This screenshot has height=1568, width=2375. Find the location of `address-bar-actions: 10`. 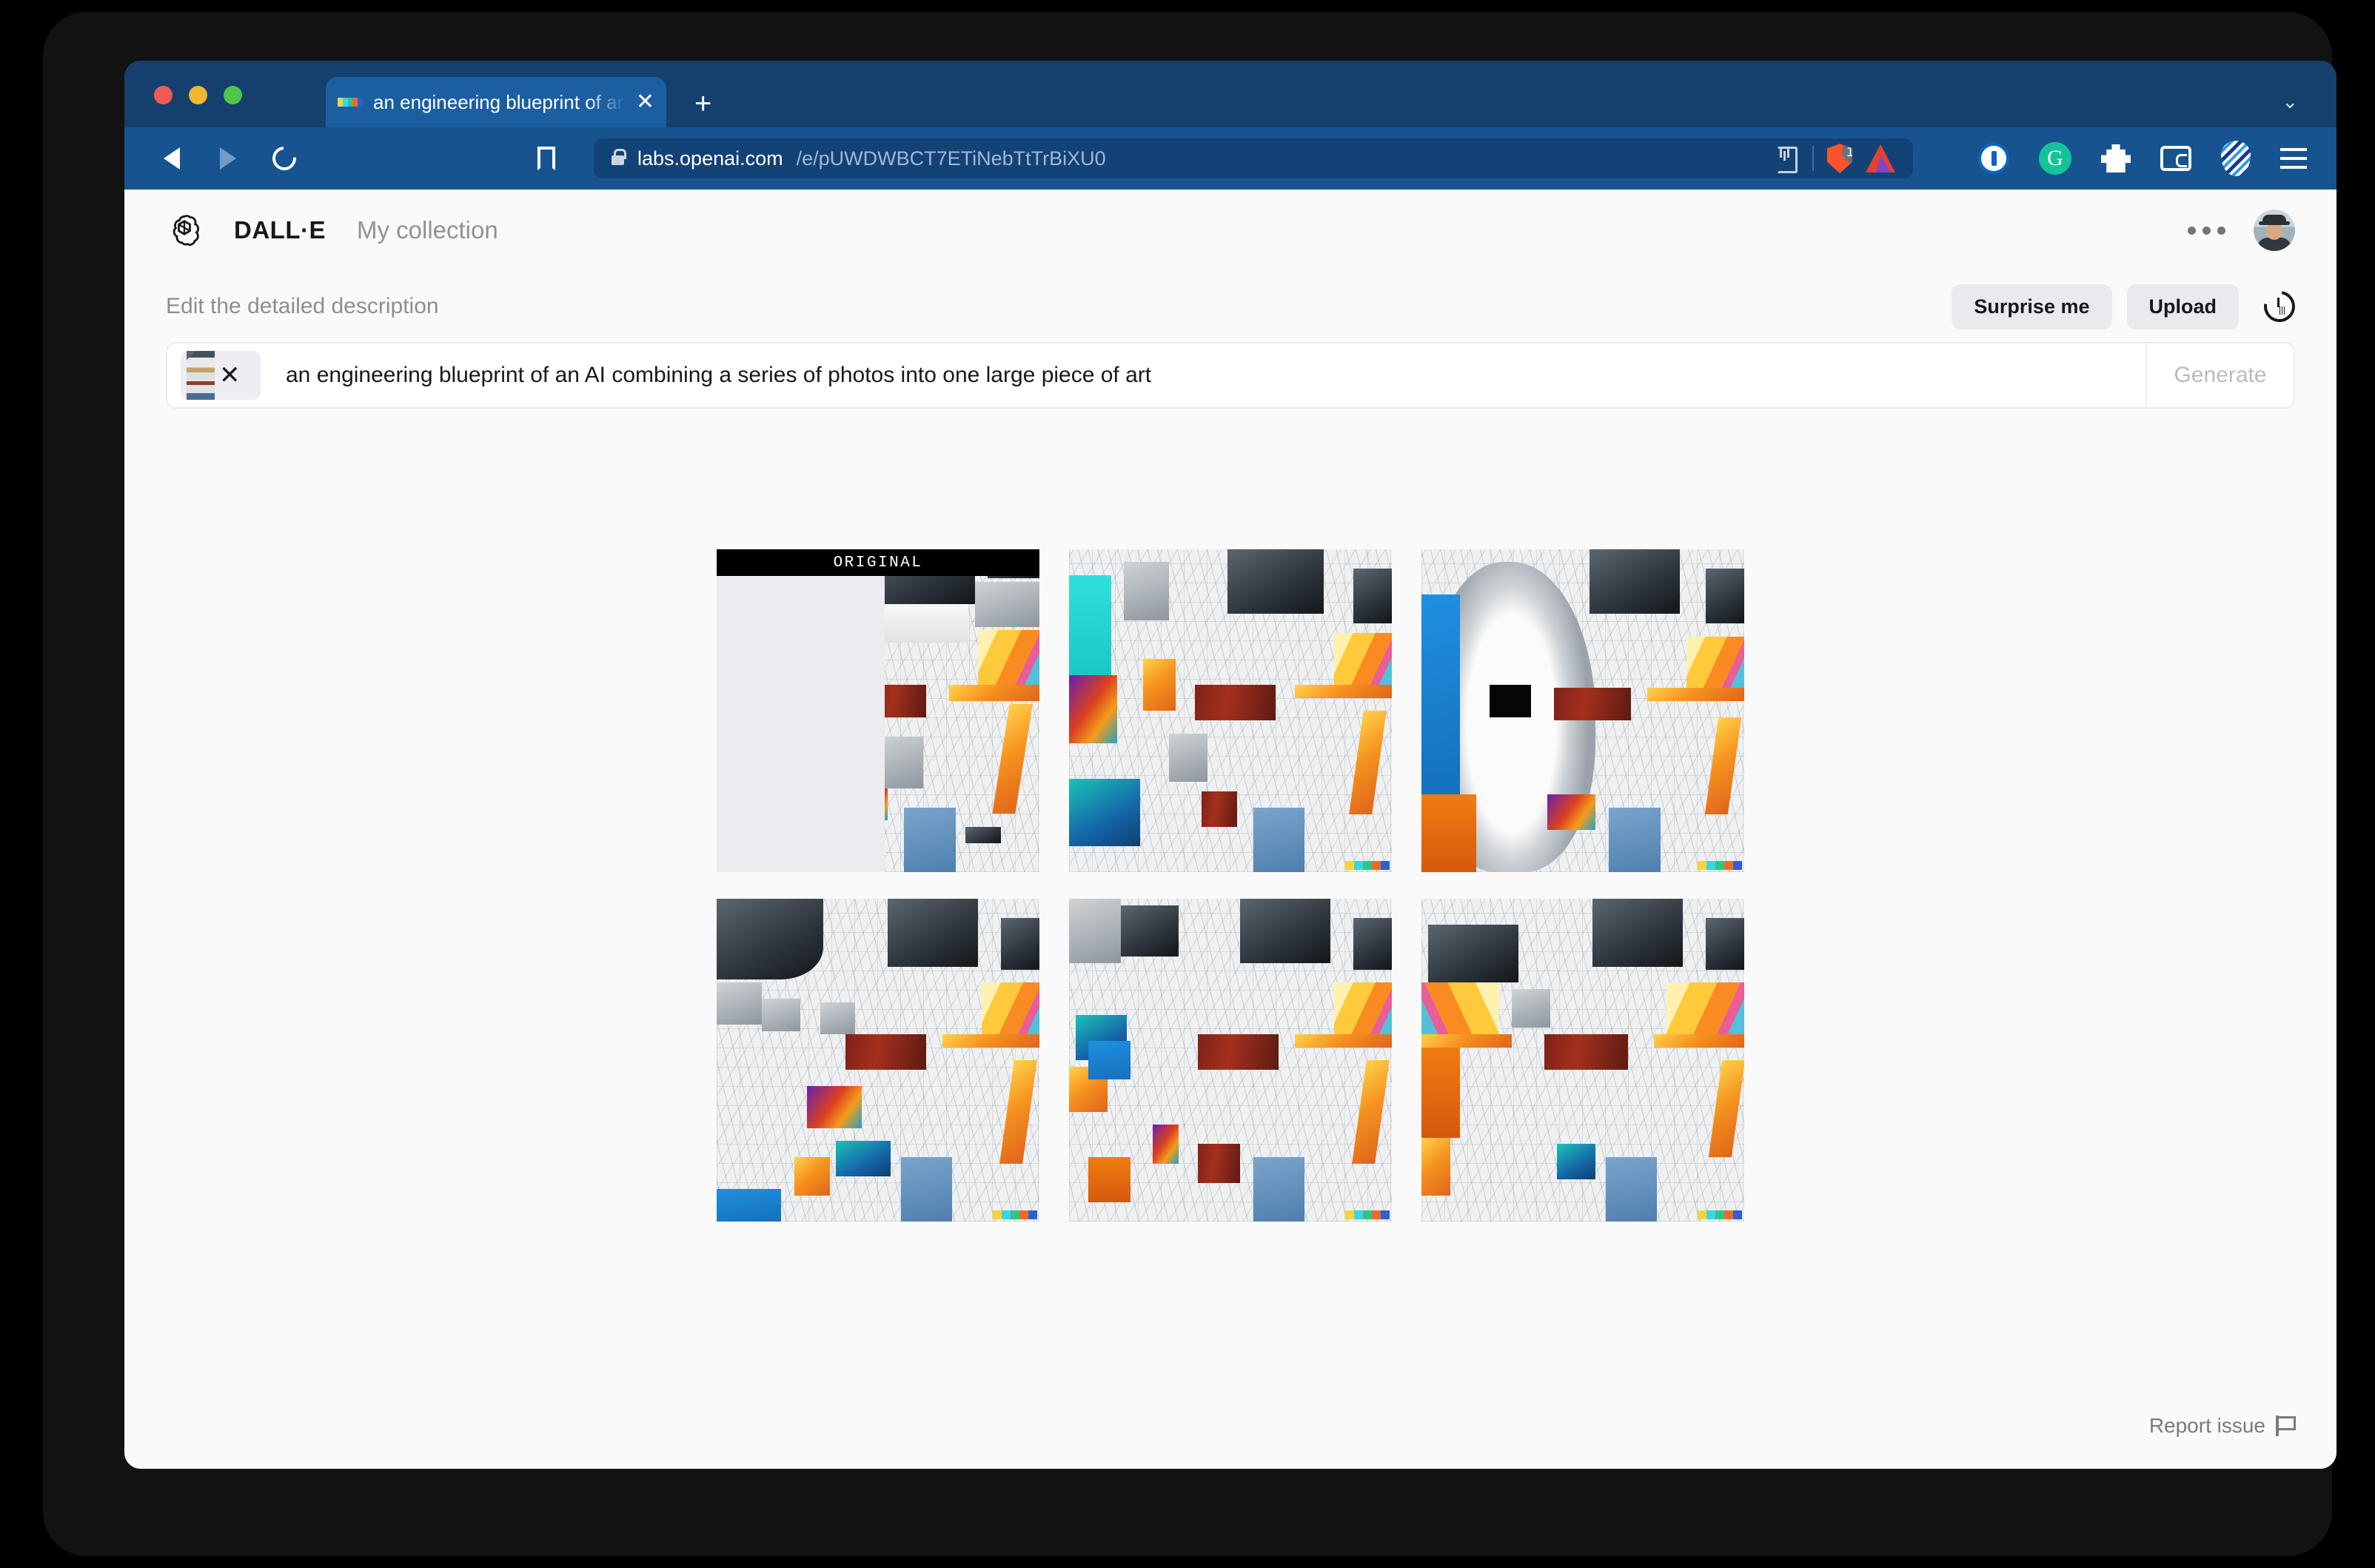

address-bar-actions: 10 is located at coordinates (1836, 158).